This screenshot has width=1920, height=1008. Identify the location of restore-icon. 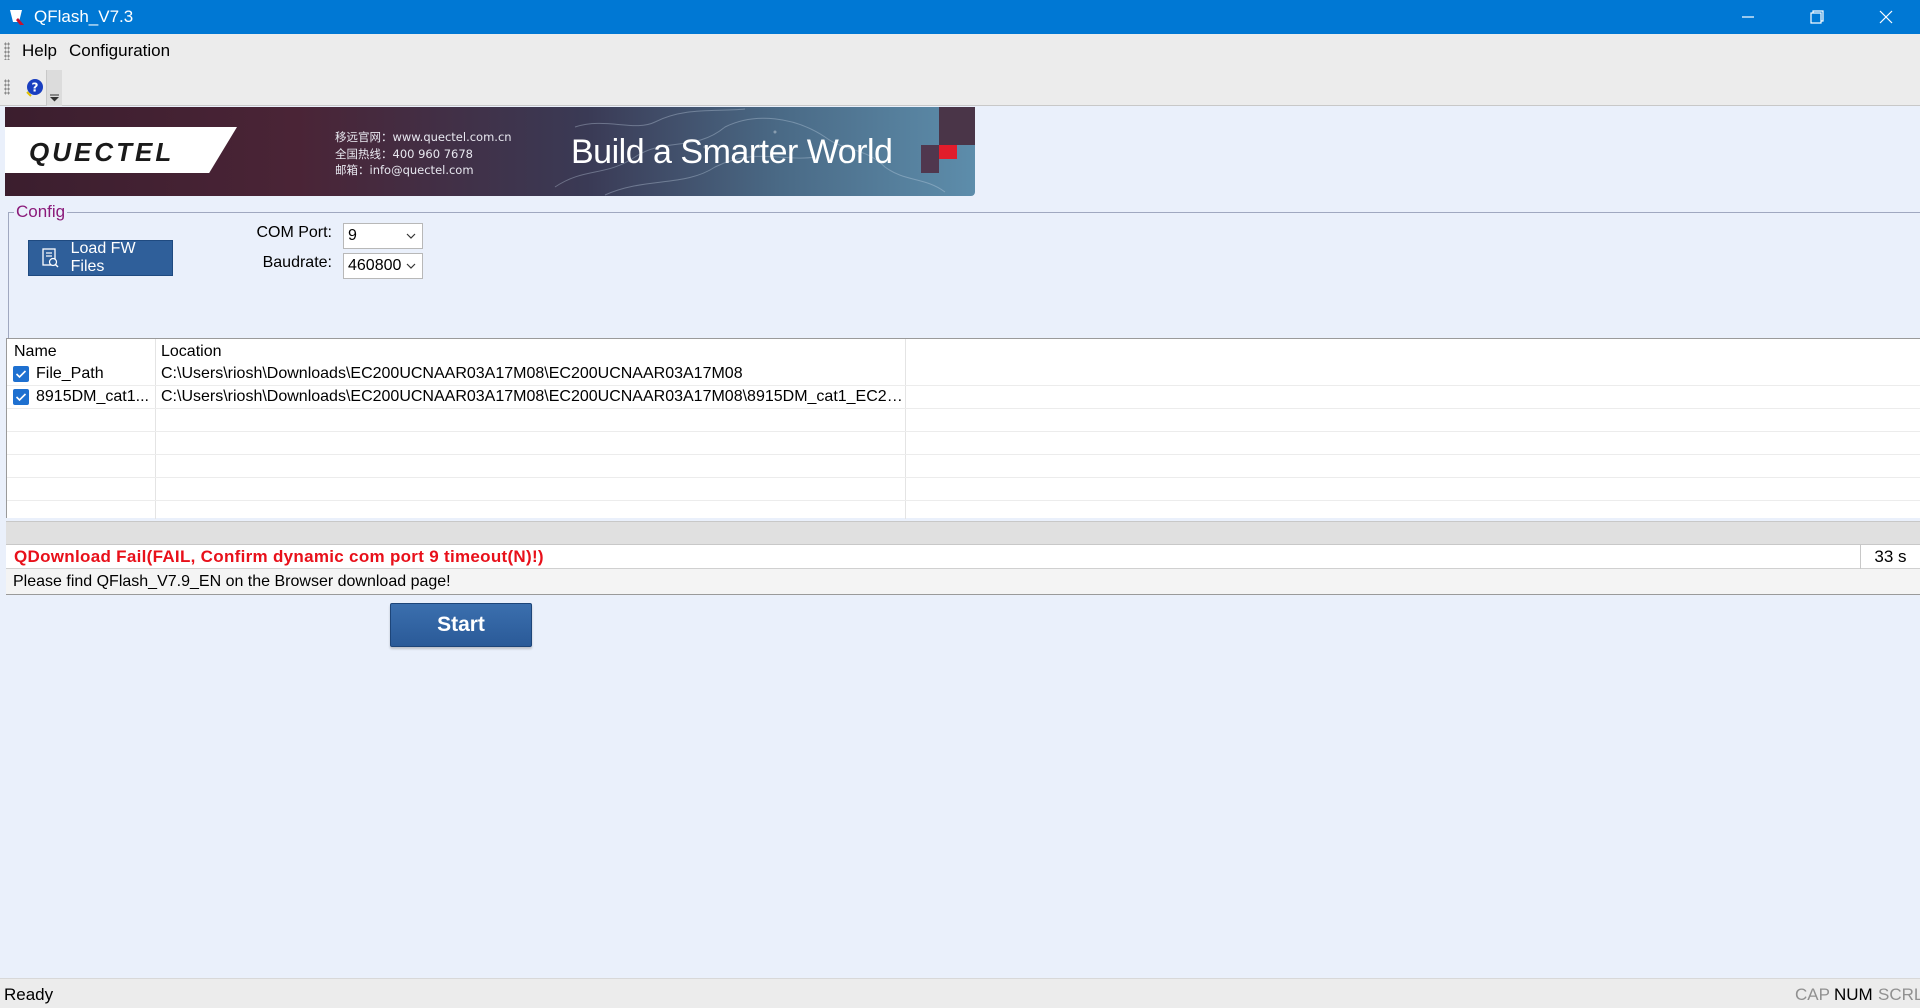
(1816, 17).